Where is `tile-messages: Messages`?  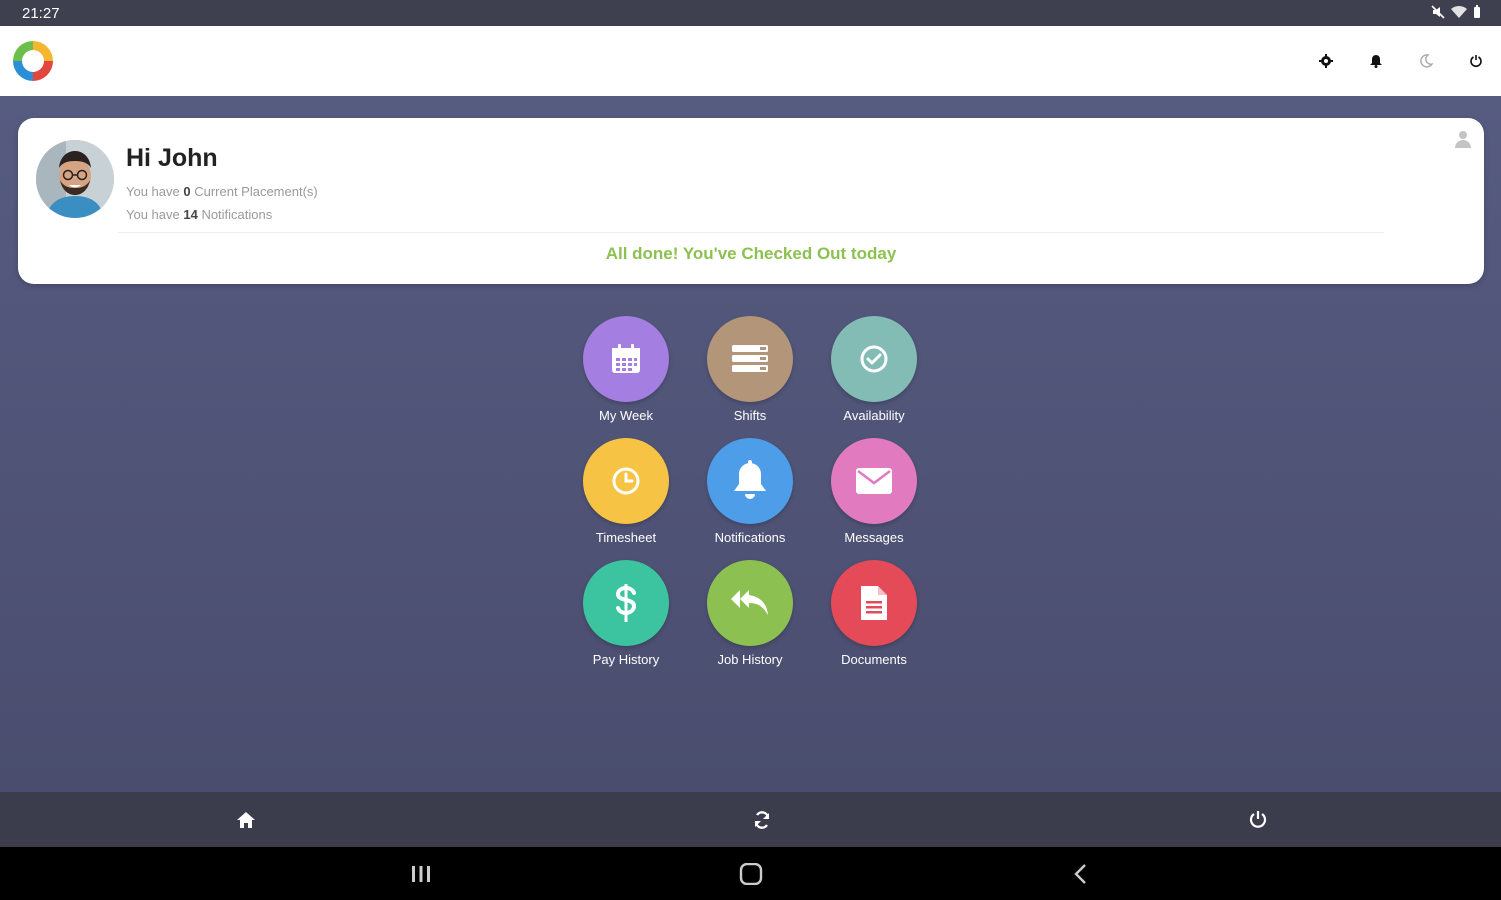
tile-messages: Messages is located at coordinates (874, 492).